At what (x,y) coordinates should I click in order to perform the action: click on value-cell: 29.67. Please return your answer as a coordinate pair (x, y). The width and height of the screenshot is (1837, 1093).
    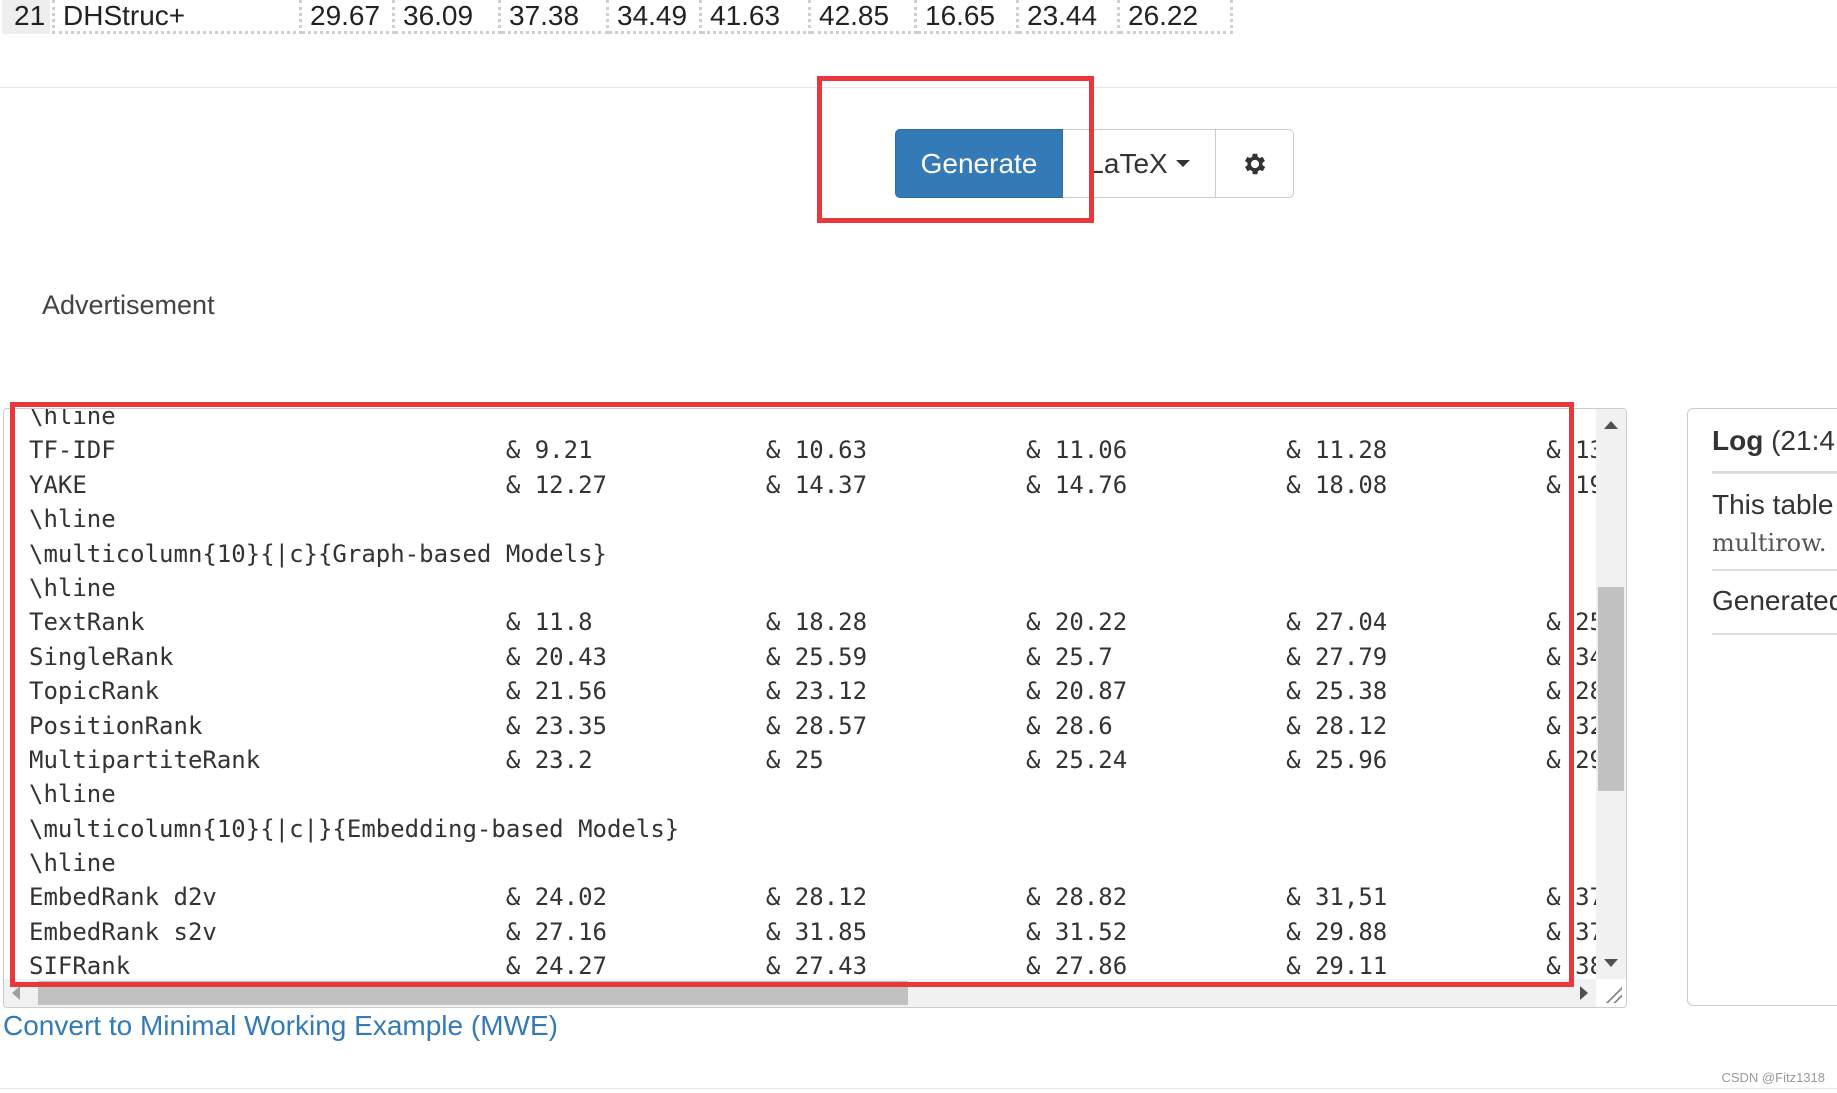
    Looking at the image, I should click on (348, 17).